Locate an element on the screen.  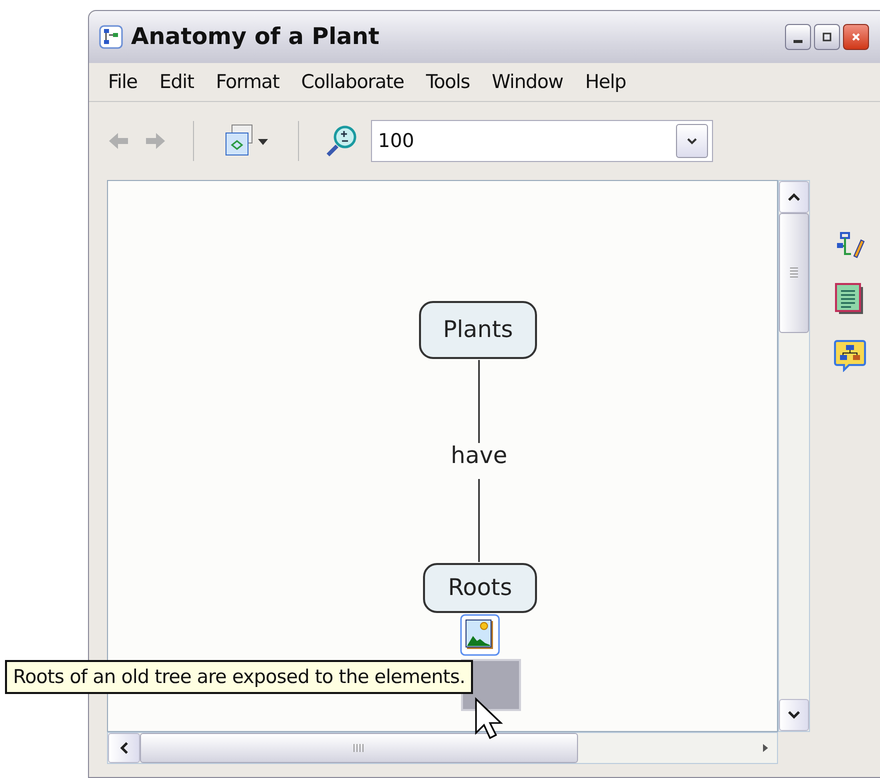
document-icon is located at coordinates (850, 299).